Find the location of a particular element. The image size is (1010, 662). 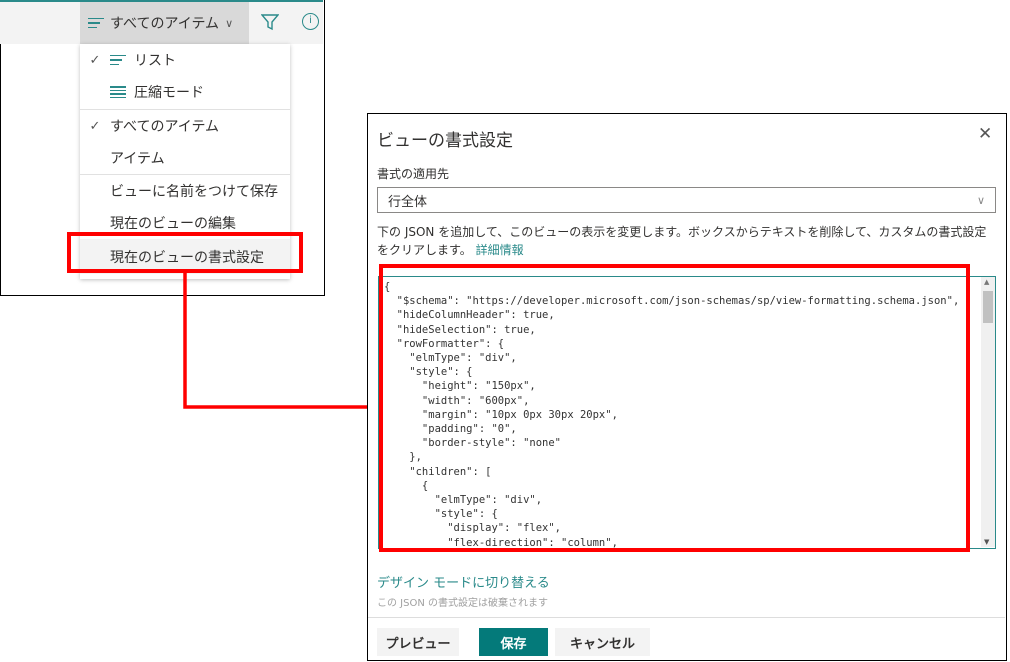

scrollbar-thumb is located at coordinates (988, 307).